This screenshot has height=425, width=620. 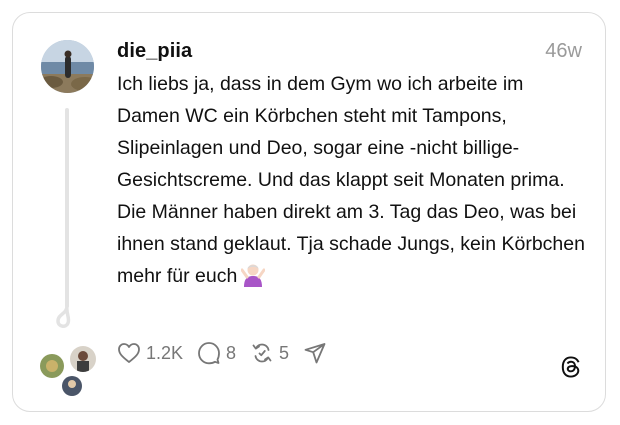 What do you see at coordinates (571, 367) in the screenshot?
I see `threads-logo-icon` at bounding box center [571, 367].